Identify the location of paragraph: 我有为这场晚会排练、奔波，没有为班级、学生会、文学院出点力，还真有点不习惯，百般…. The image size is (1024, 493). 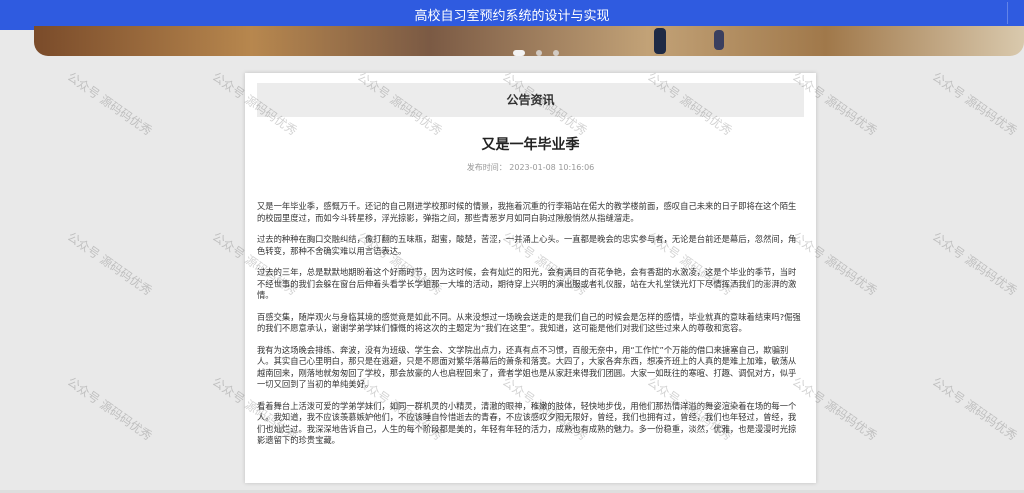
(527, 367).